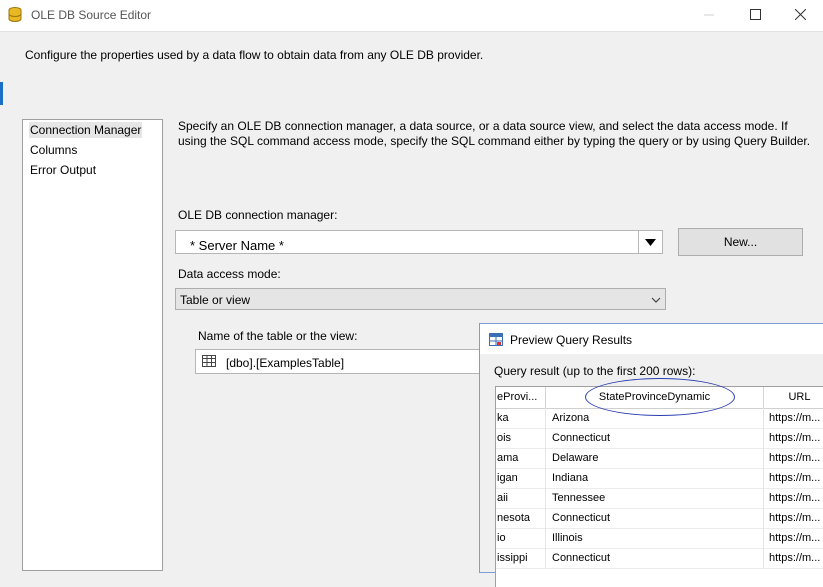 This screenshot has height=587, width=823. What do you see at coordinates (595, 371) in the screenshot?
I see `query-result-label: Query result (up to the first 200 rows):` at bounding box center [595, 371].